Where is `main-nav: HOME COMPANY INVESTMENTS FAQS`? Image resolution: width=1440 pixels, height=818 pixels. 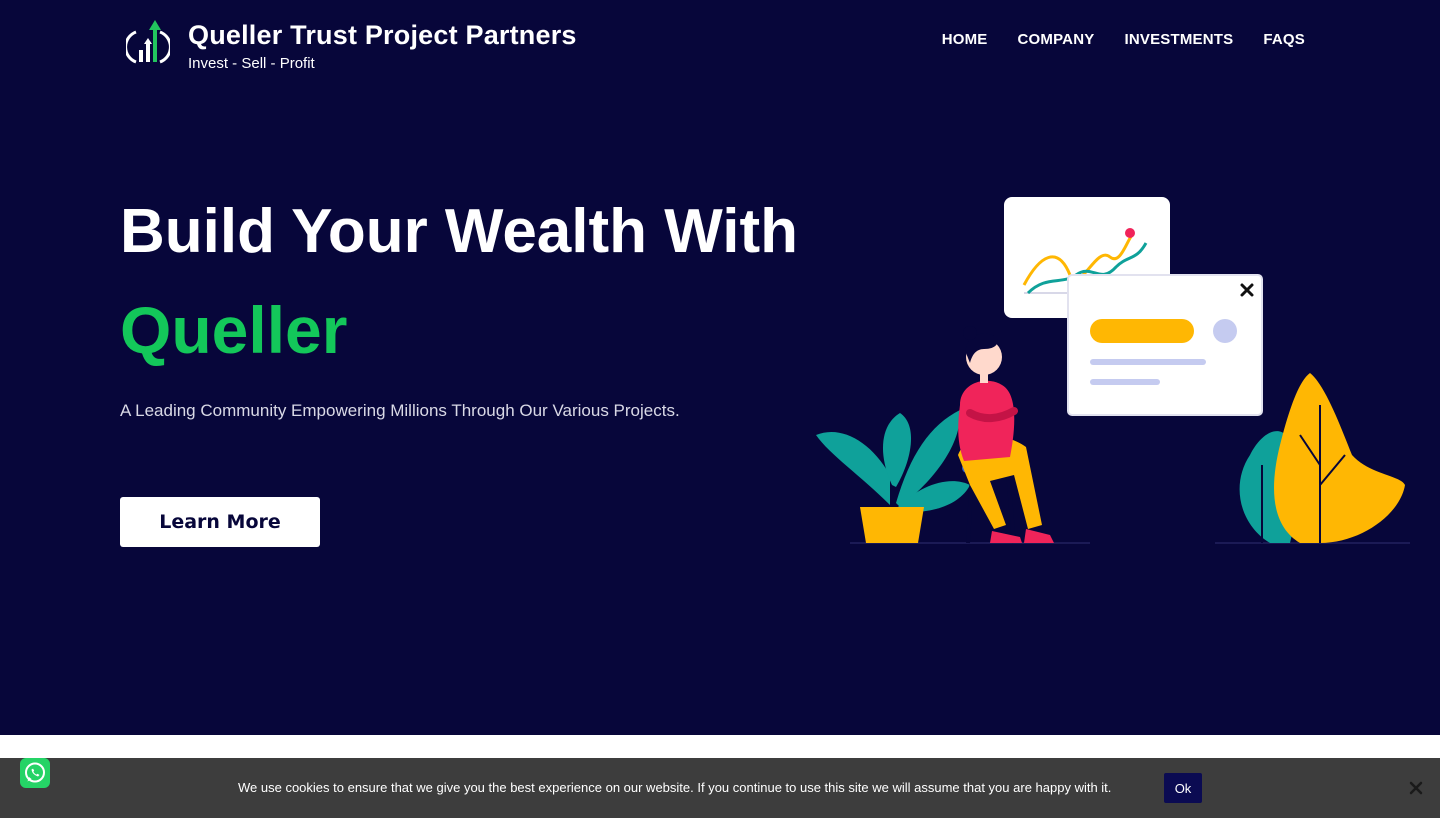 main-nav: HOME COMPANY INVESTMENTS FAQS is located at coordinates (1123, 39).